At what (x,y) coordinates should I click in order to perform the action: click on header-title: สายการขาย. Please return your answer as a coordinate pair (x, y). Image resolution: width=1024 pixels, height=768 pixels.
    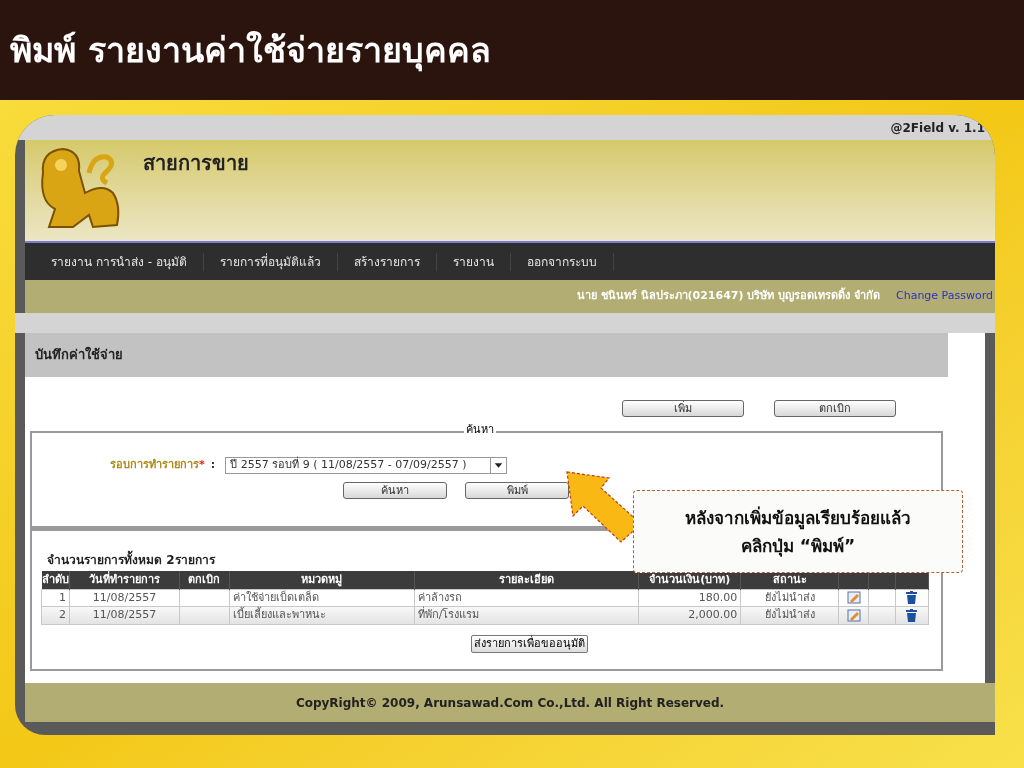
    Looking at the image, I should click on (196, 163).